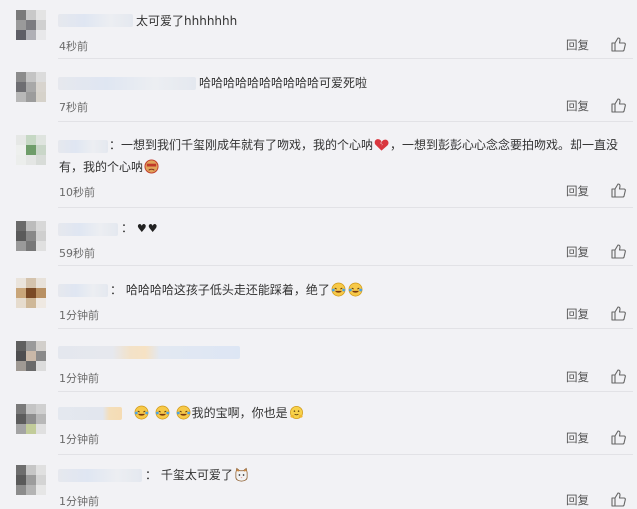  What do you see at coordinates (241, 145) in the screenshot?
I see `comment-text-part: ：一想到我们千玺刚成年就有了吻戏，我的个心呐` at bounding box center [241, 145].